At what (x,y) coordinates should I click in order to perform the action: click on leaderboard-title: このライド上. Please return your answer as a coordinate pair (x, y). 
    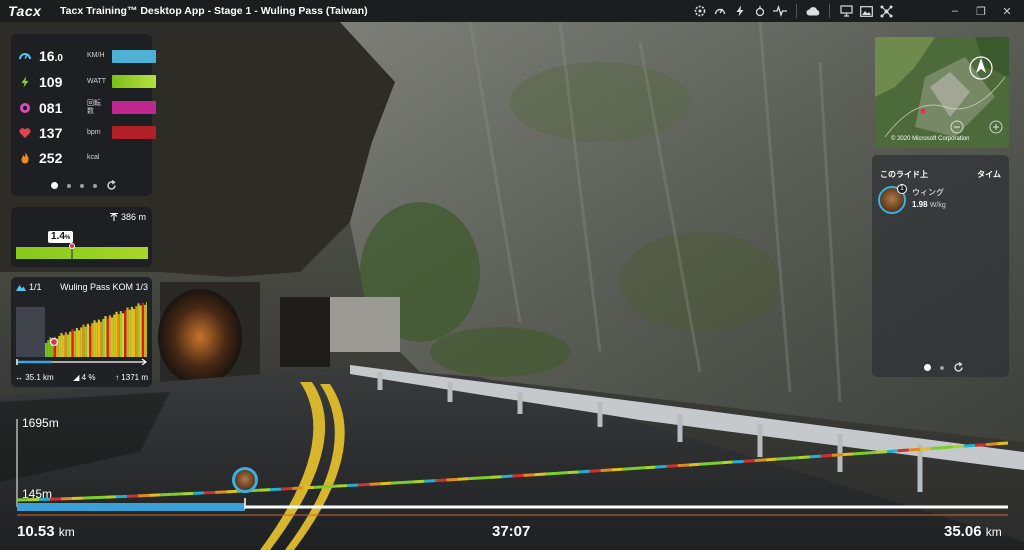
    Looking at the image, I should click on (904, 174).